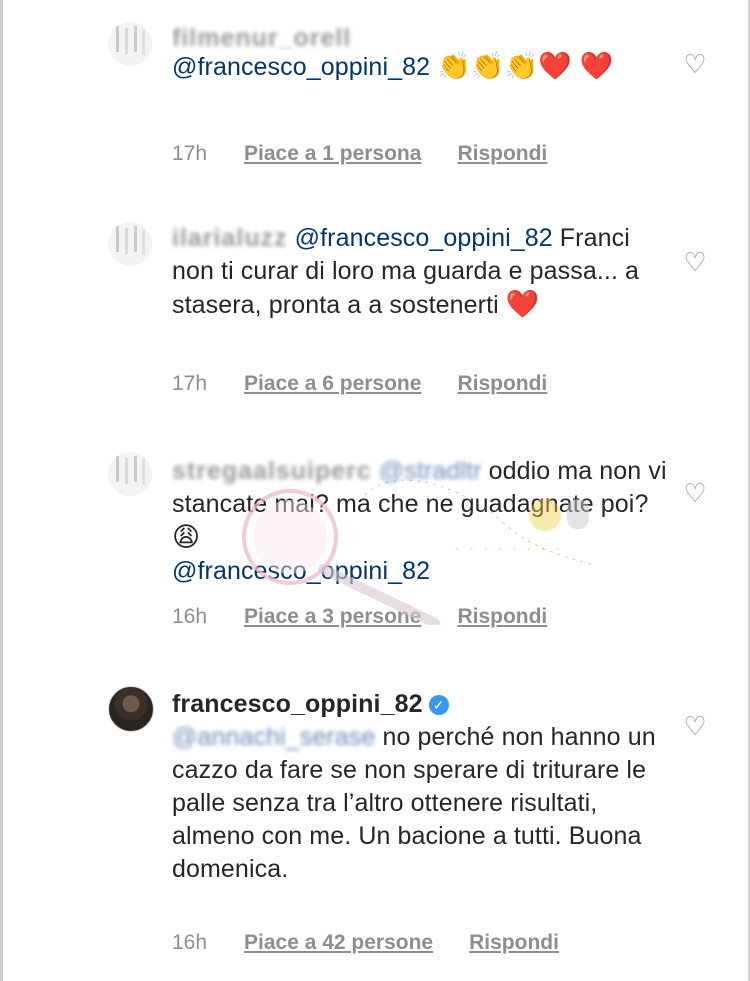 The width and height of the screenshot is (750, 981). What do you see at coordinates (332, 384) in the screenshot?
I see `likes-link: Piace a 6 persone` at bounding box center [332, 384].